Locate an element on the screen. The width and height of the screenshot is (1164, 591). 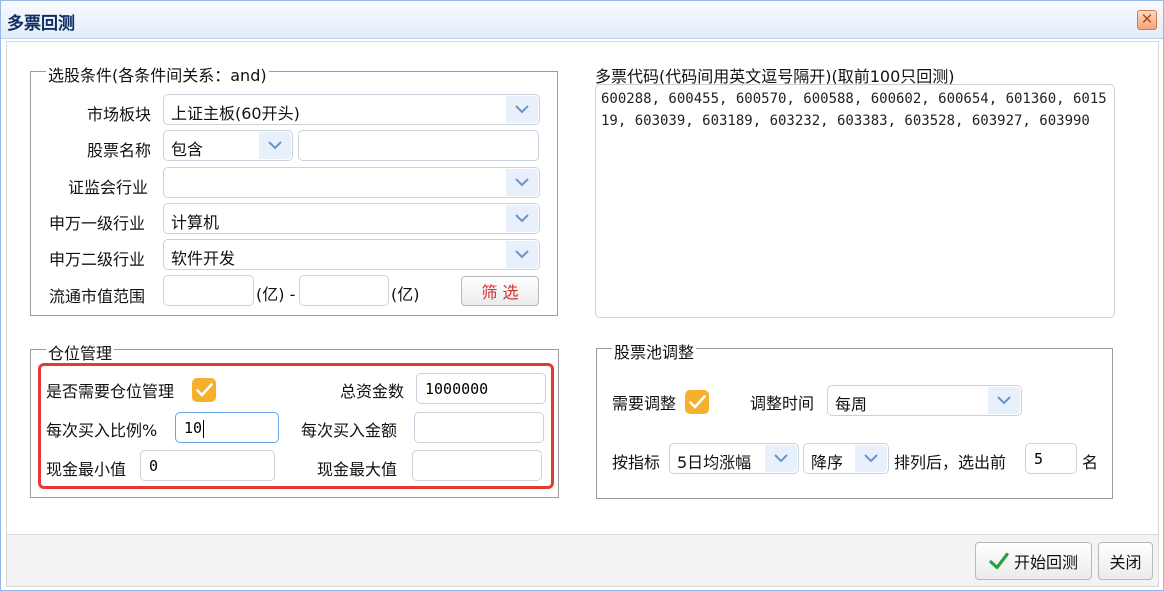
close-button-label: 关闭 is located at coordinates (1125, 562).